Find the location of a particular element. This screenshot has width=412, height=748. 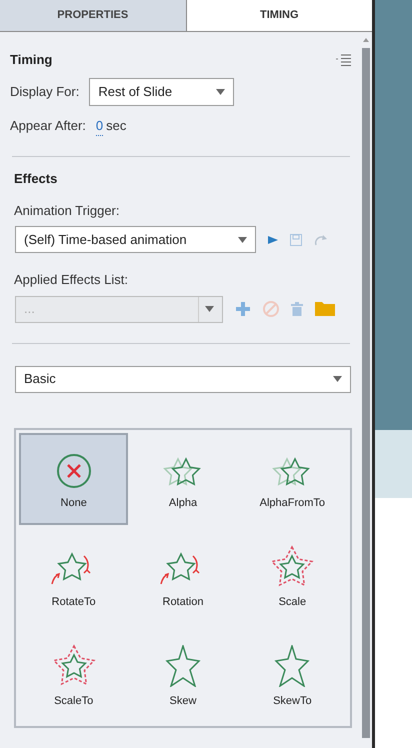

menu-icon is located at coordinates (344, 60).